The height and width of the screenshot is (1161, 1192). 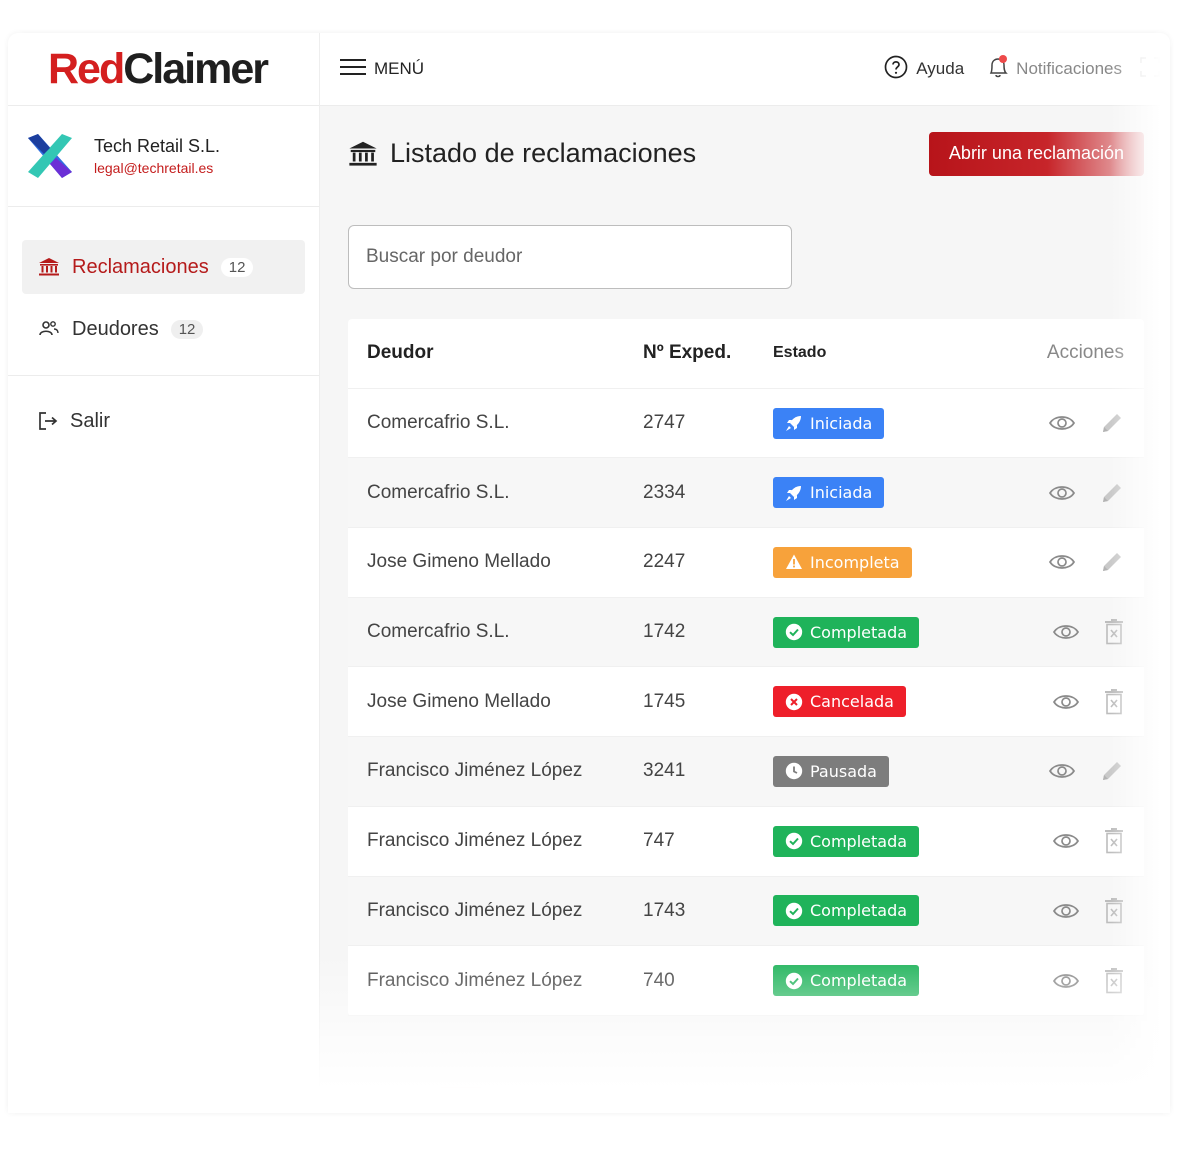 I want to click on table-row: Francisco Jiménez López 1743 Completada, so click(x=746, y=911).